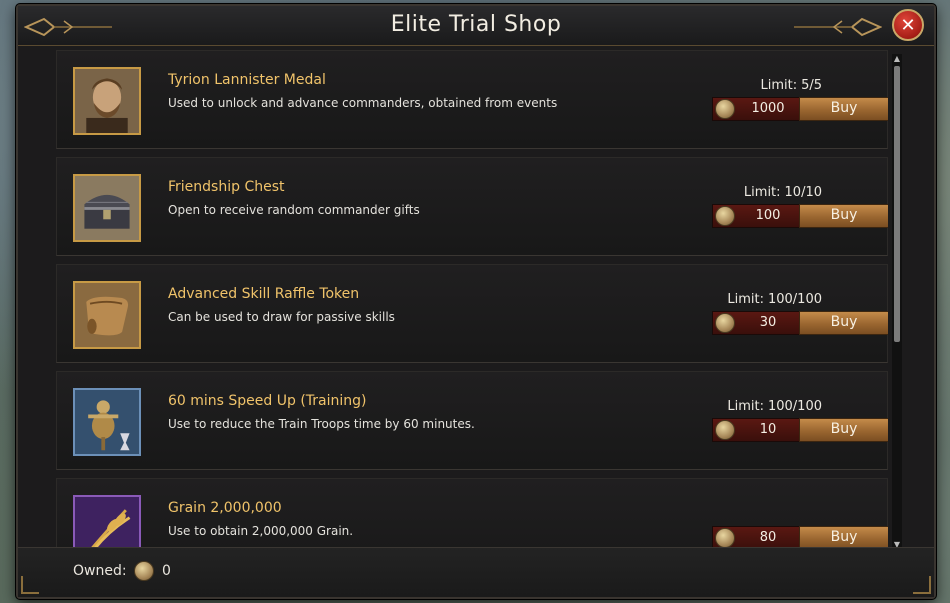 This screenshot has width=950, height=603. What do you see at coordinates (811, 85) in the screenshot?
I see `limit-value: 5/5` at bounding box center [811, 85].